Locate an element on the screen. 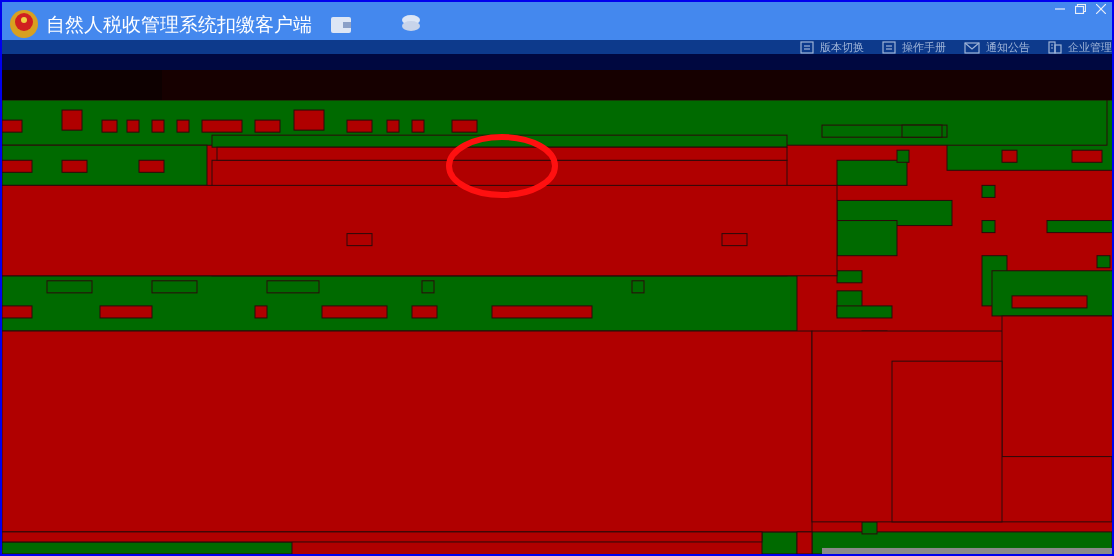 The image size is (1114, 556). header-link: 版本切换 is located at coordinates (832, 47).